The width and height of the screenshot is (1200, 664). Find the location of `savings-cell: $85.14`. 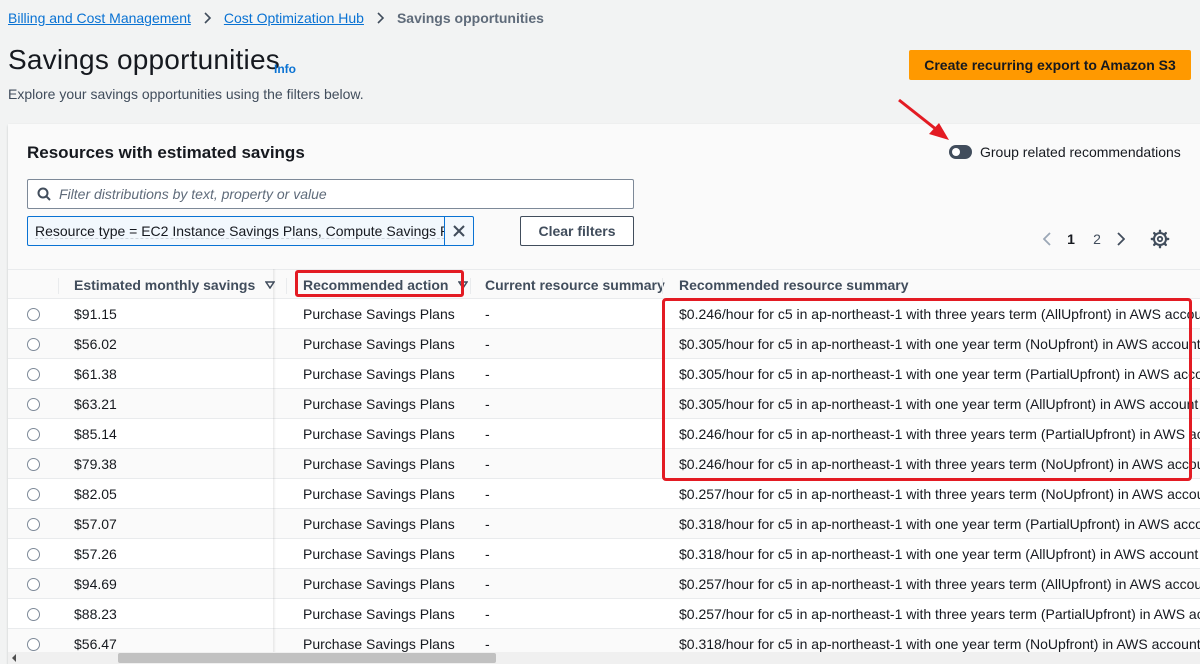

savings-cell: $85.14 is located at coordinates (95, 434).